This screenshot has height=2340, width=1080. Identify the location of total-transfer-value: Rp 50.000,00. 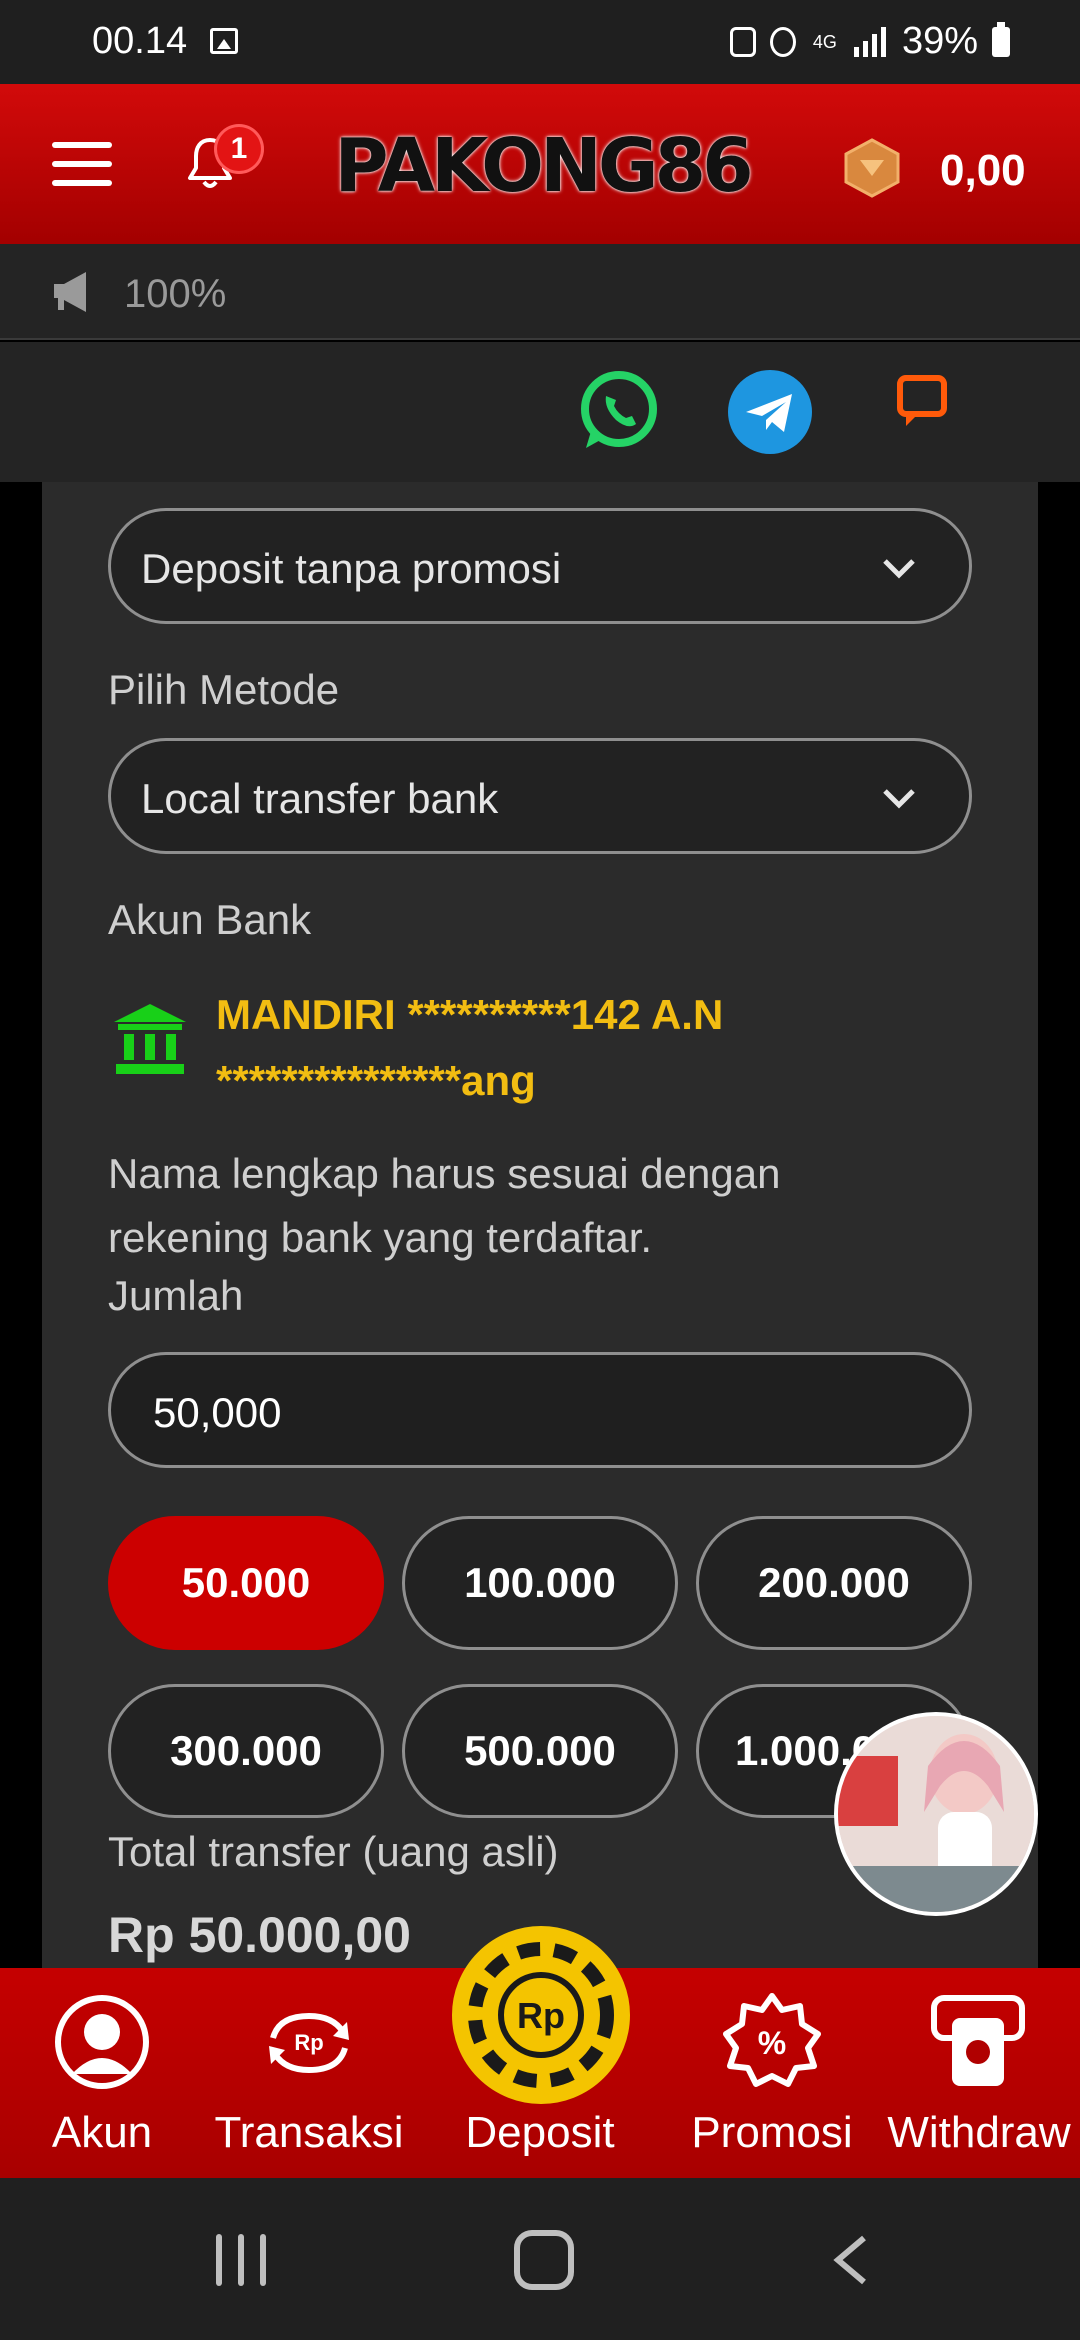
(259, 1935).